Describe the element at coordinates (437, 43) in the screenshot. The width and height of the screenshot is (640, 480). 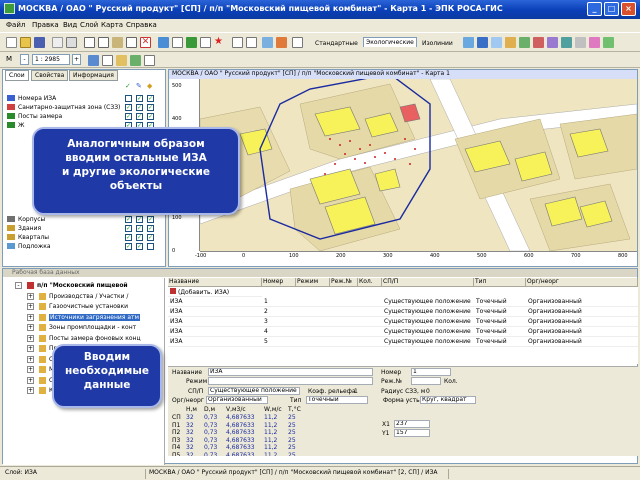
I see `tab-isolines: Изолинии` at that location.